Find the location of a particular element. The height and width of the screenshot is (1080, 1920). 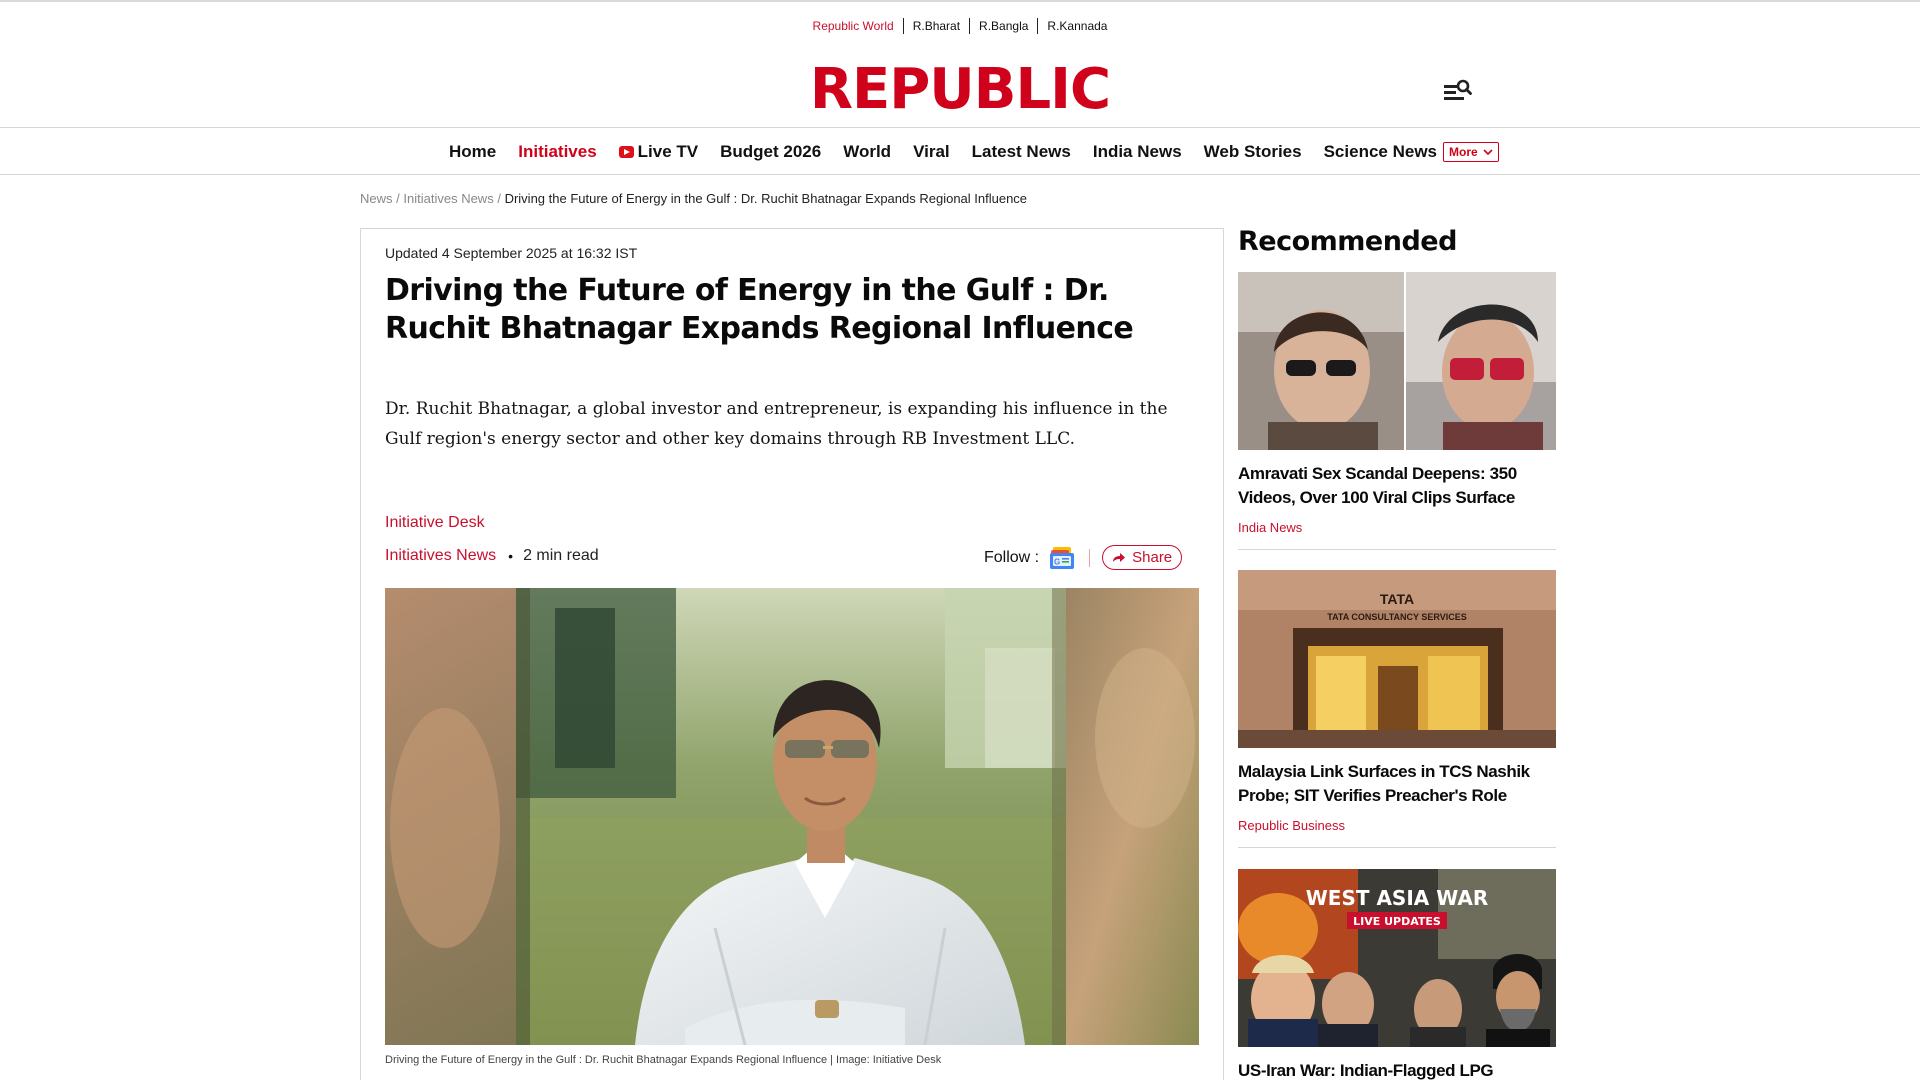

nav-india-news: India News is located at coordinates (1137, 152).